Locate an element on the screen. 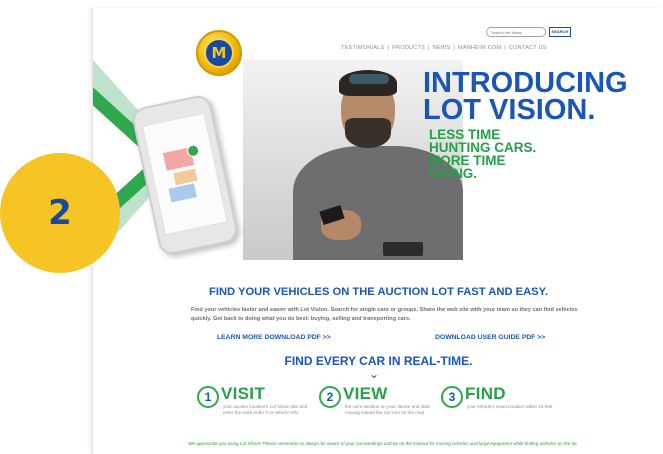 This screenshot has width=663, height=454. step-number: 1 is located at coordinates (208, 397).